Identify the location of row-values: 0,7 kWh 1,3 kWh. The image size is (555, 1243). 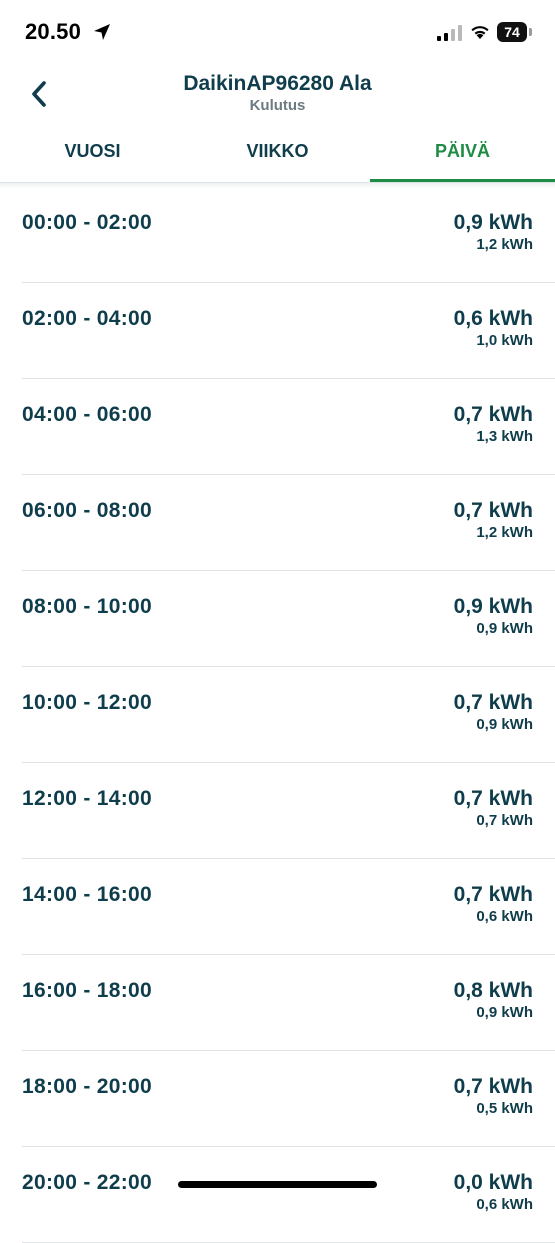
(493, 425).